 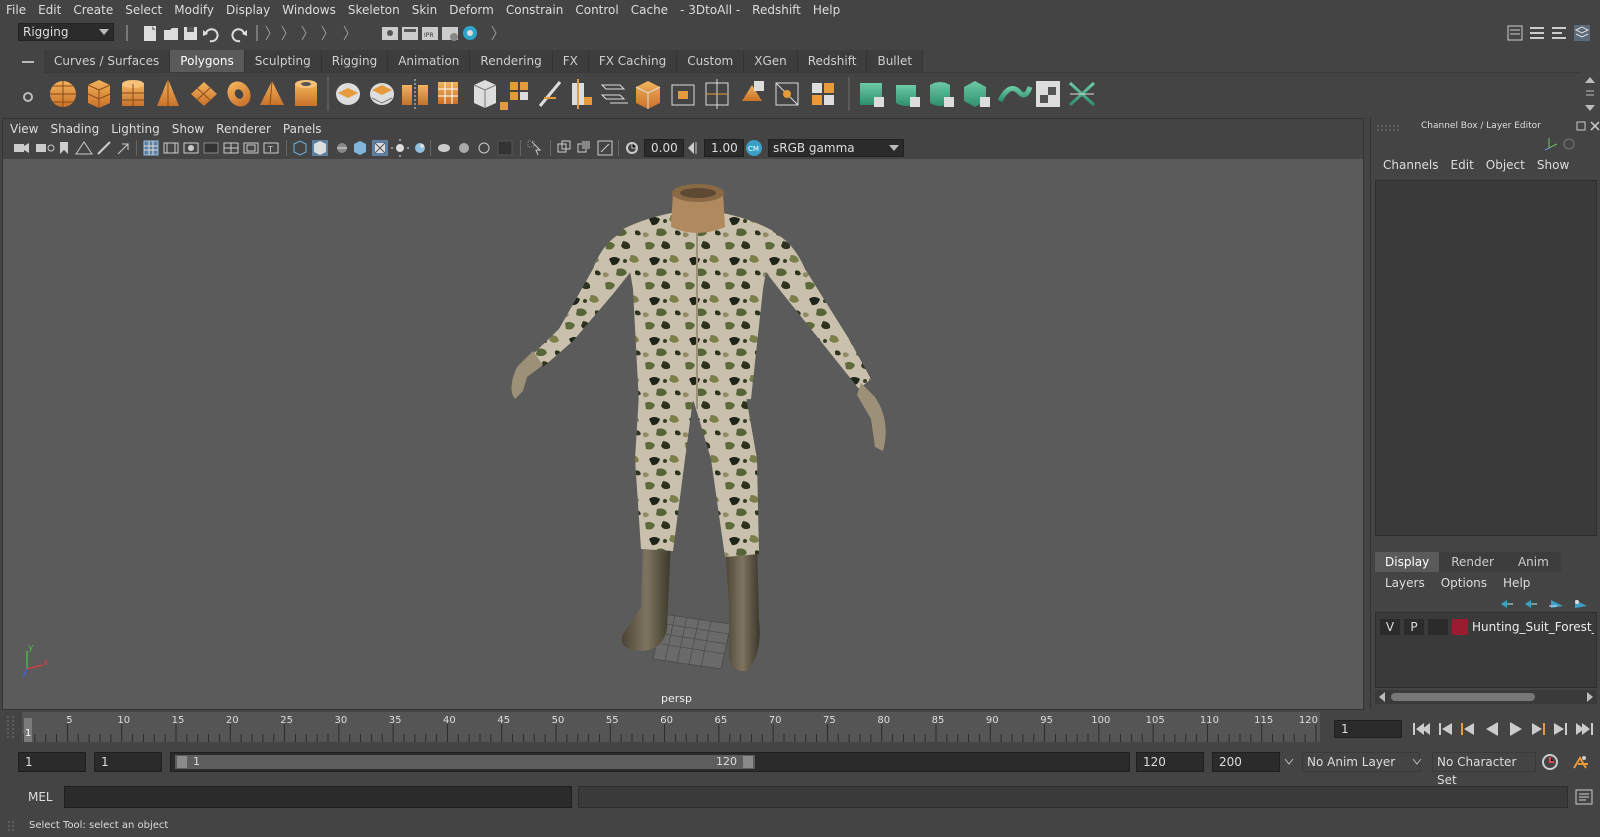 What do you see at coordinates (582, 94) in the screenshot?
I see `edge-loop-icon` at bounding box center [582, 94].